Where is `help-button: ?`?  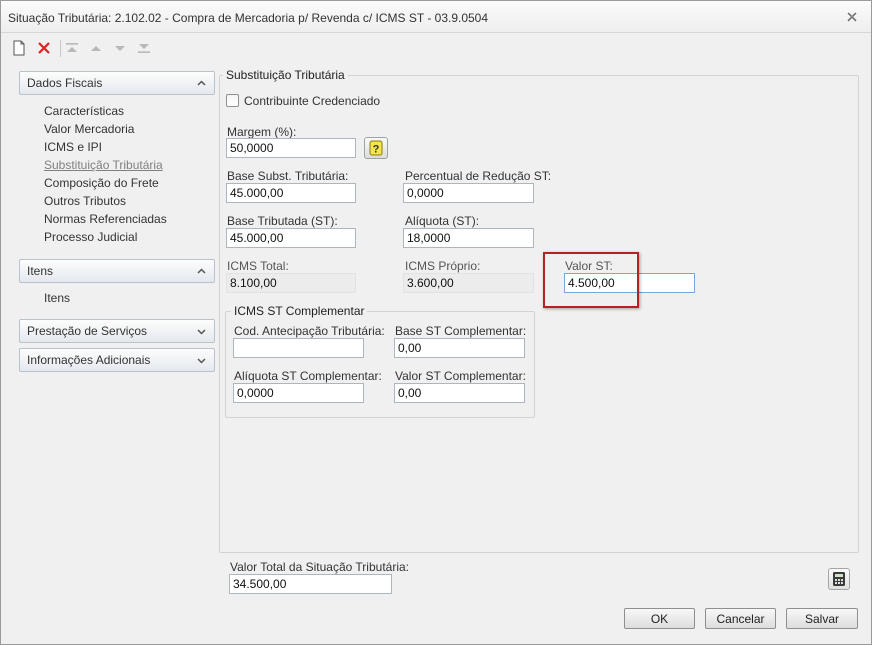
help-button: ? is located at coordinates (376, 148).